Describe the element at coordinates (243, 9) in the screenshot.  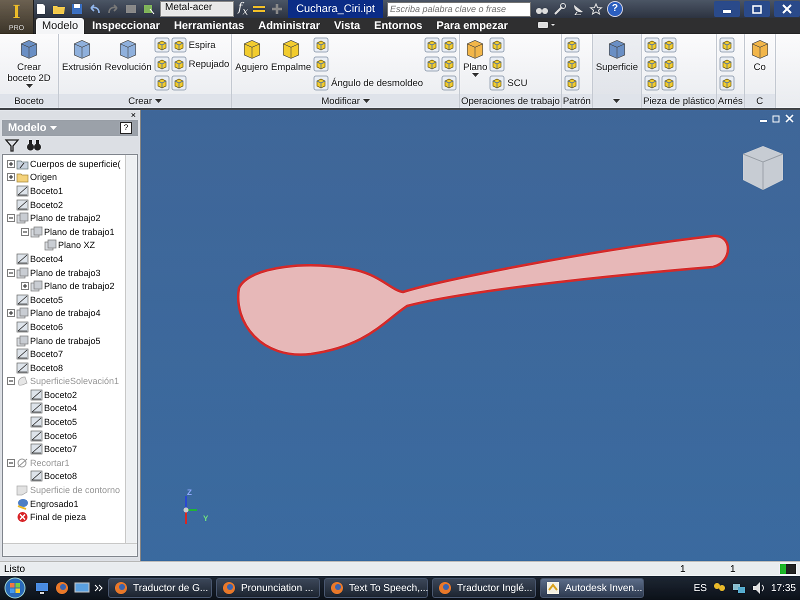
I see `formula-button: f$_{x}$` at that location.